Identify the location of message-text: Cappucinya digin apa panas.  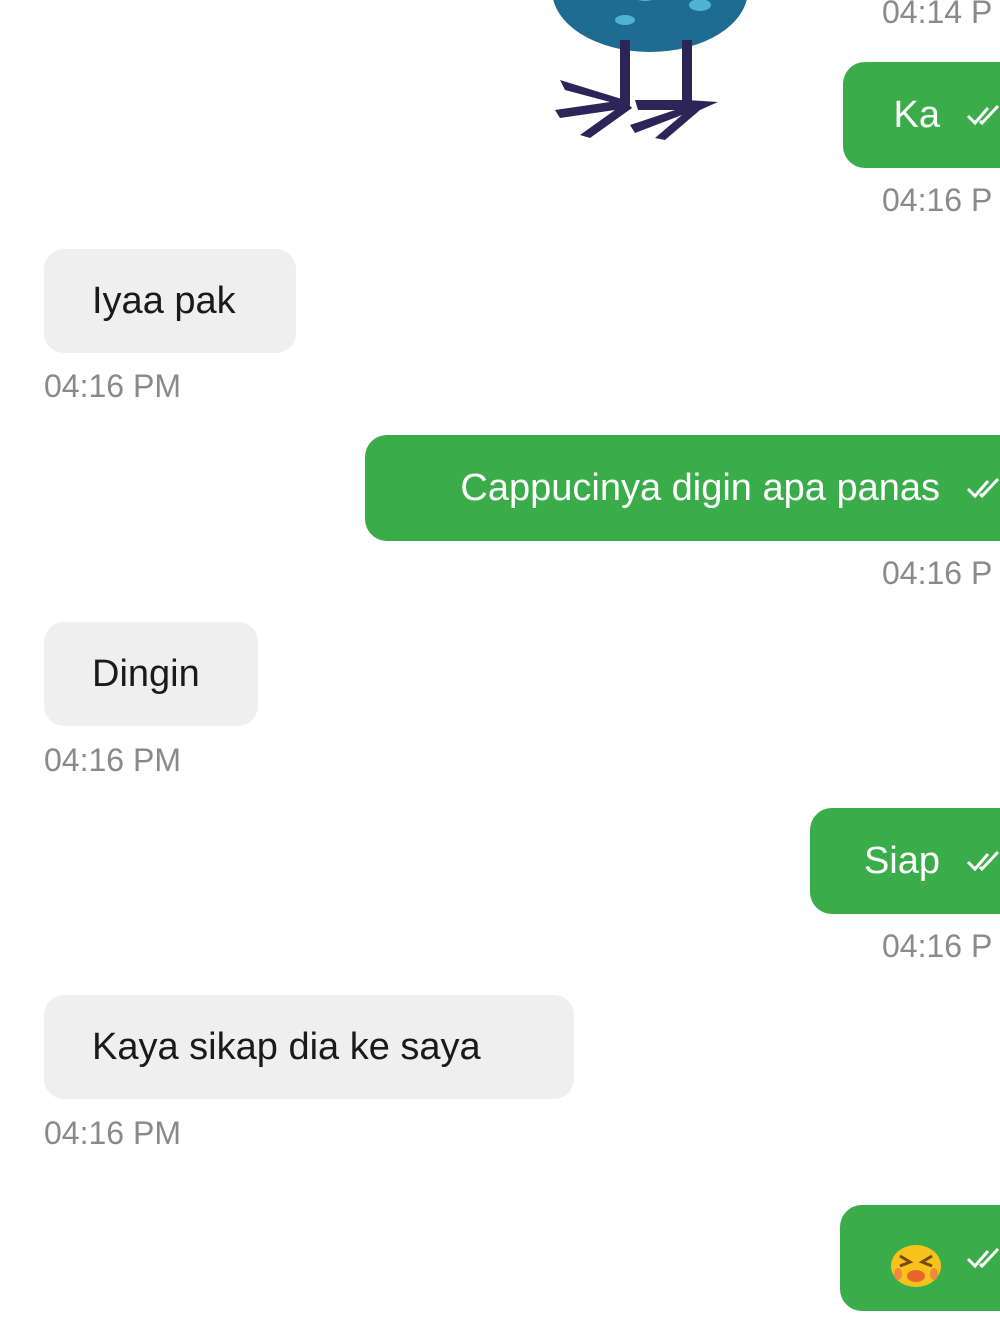
(700, 488).